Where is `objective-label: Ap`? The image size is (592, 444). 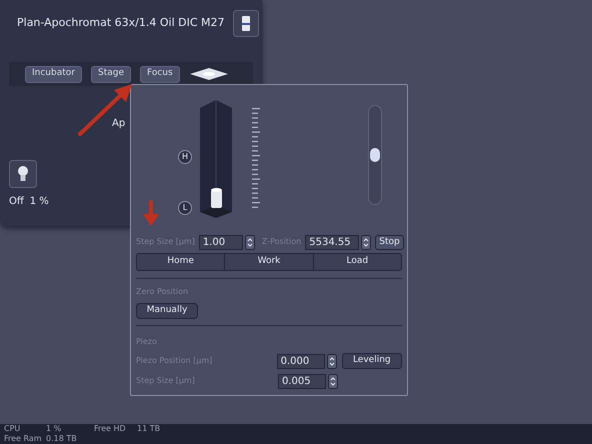 objective-label: Ap is located at coordinates (119, 124).